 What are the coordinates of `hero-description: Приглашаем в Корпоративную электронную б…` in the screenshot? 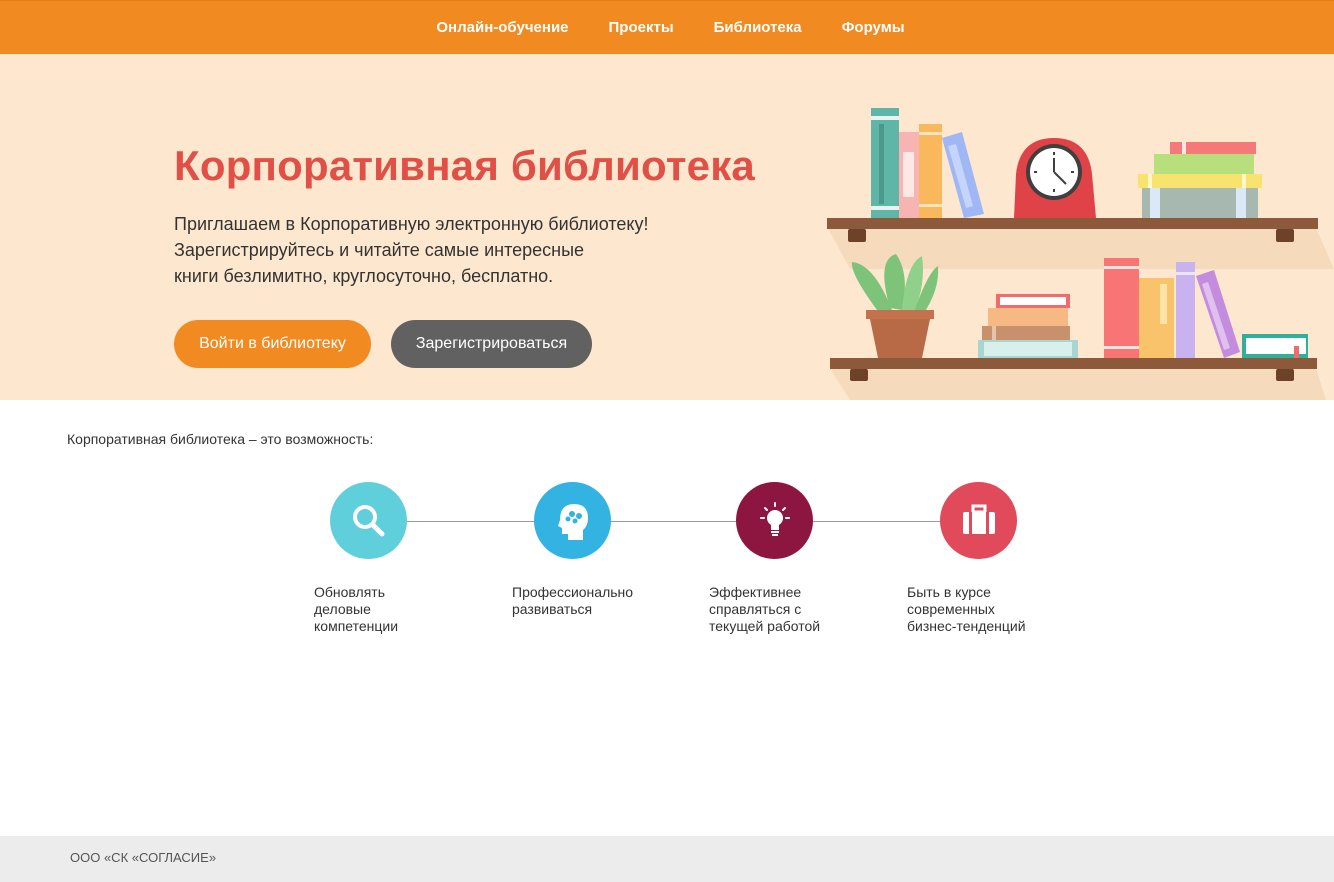 It's located at (434, 250).